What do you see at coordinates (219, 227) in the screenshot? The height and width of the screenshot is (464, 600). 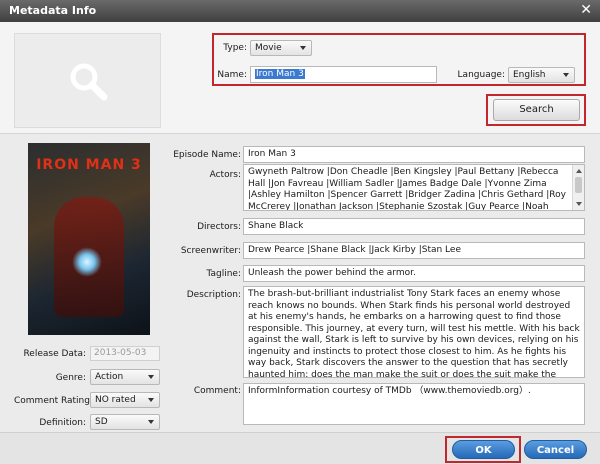 I see `directors-label: Directors:` at bounding box center [219, 227].